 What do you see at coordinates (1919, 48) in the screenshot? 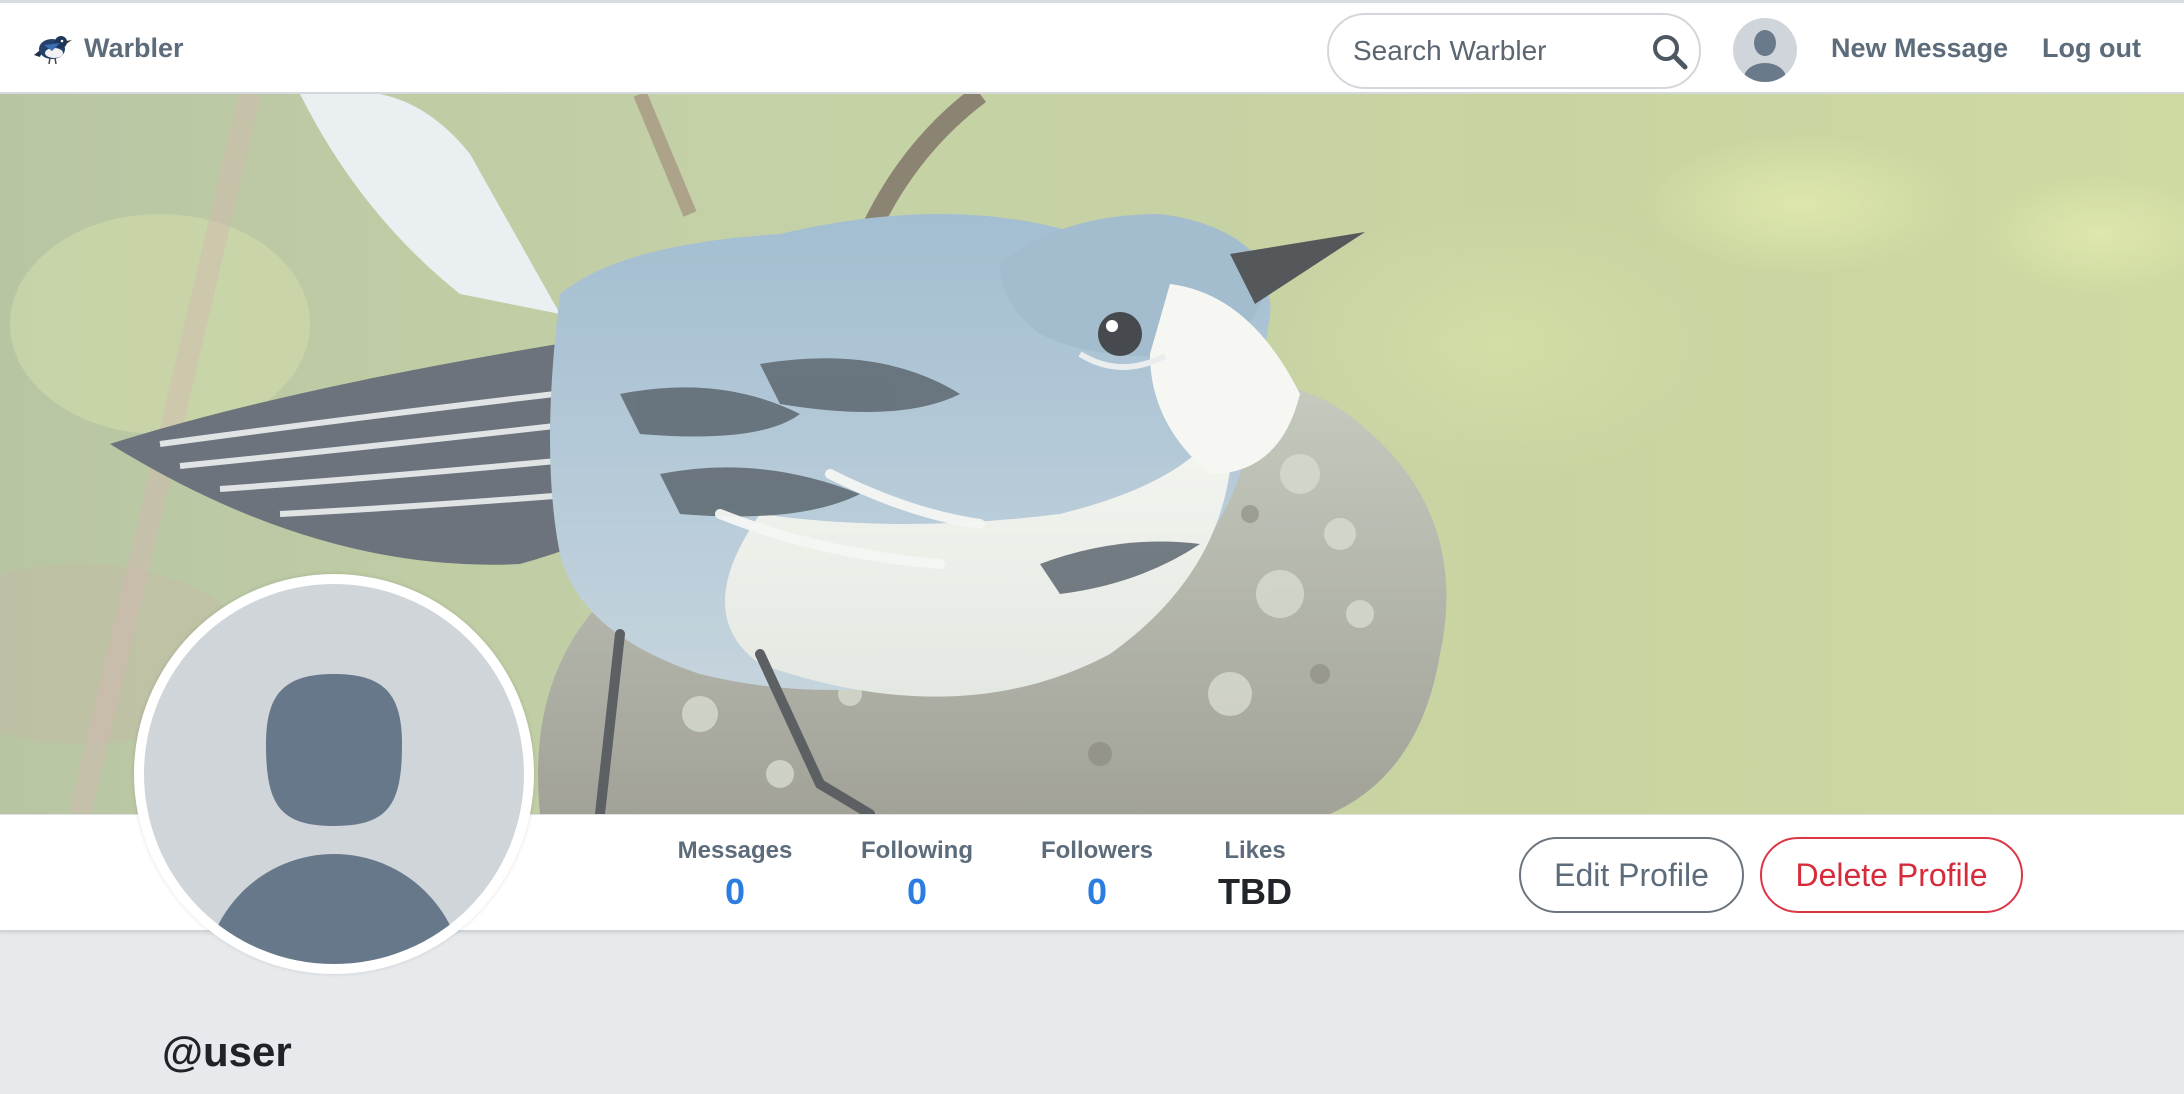
I see `new-message-link: New Message` at bounding box center [1919, 48].